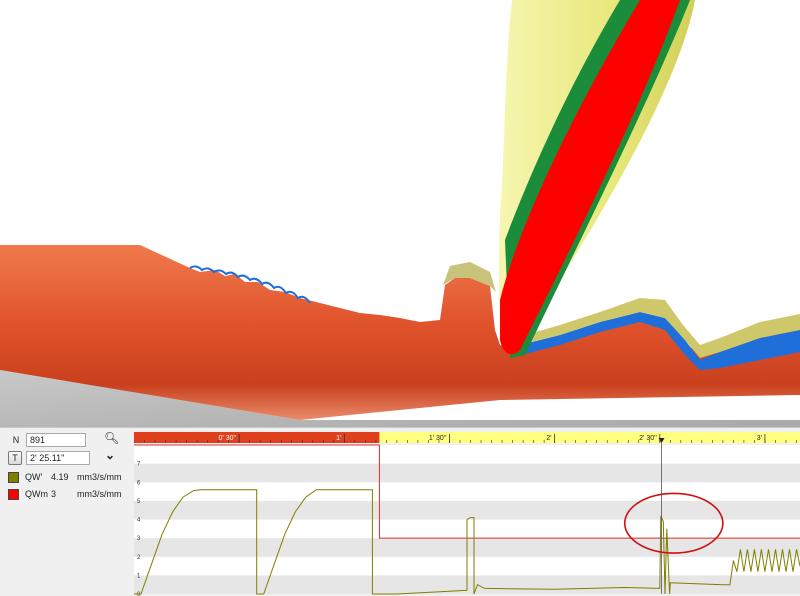 The height and width of the screenshot is (596, 800). Describe the element at coordinates (54, 494) in the screenshot. I see `qwm-value: 3` at that location.